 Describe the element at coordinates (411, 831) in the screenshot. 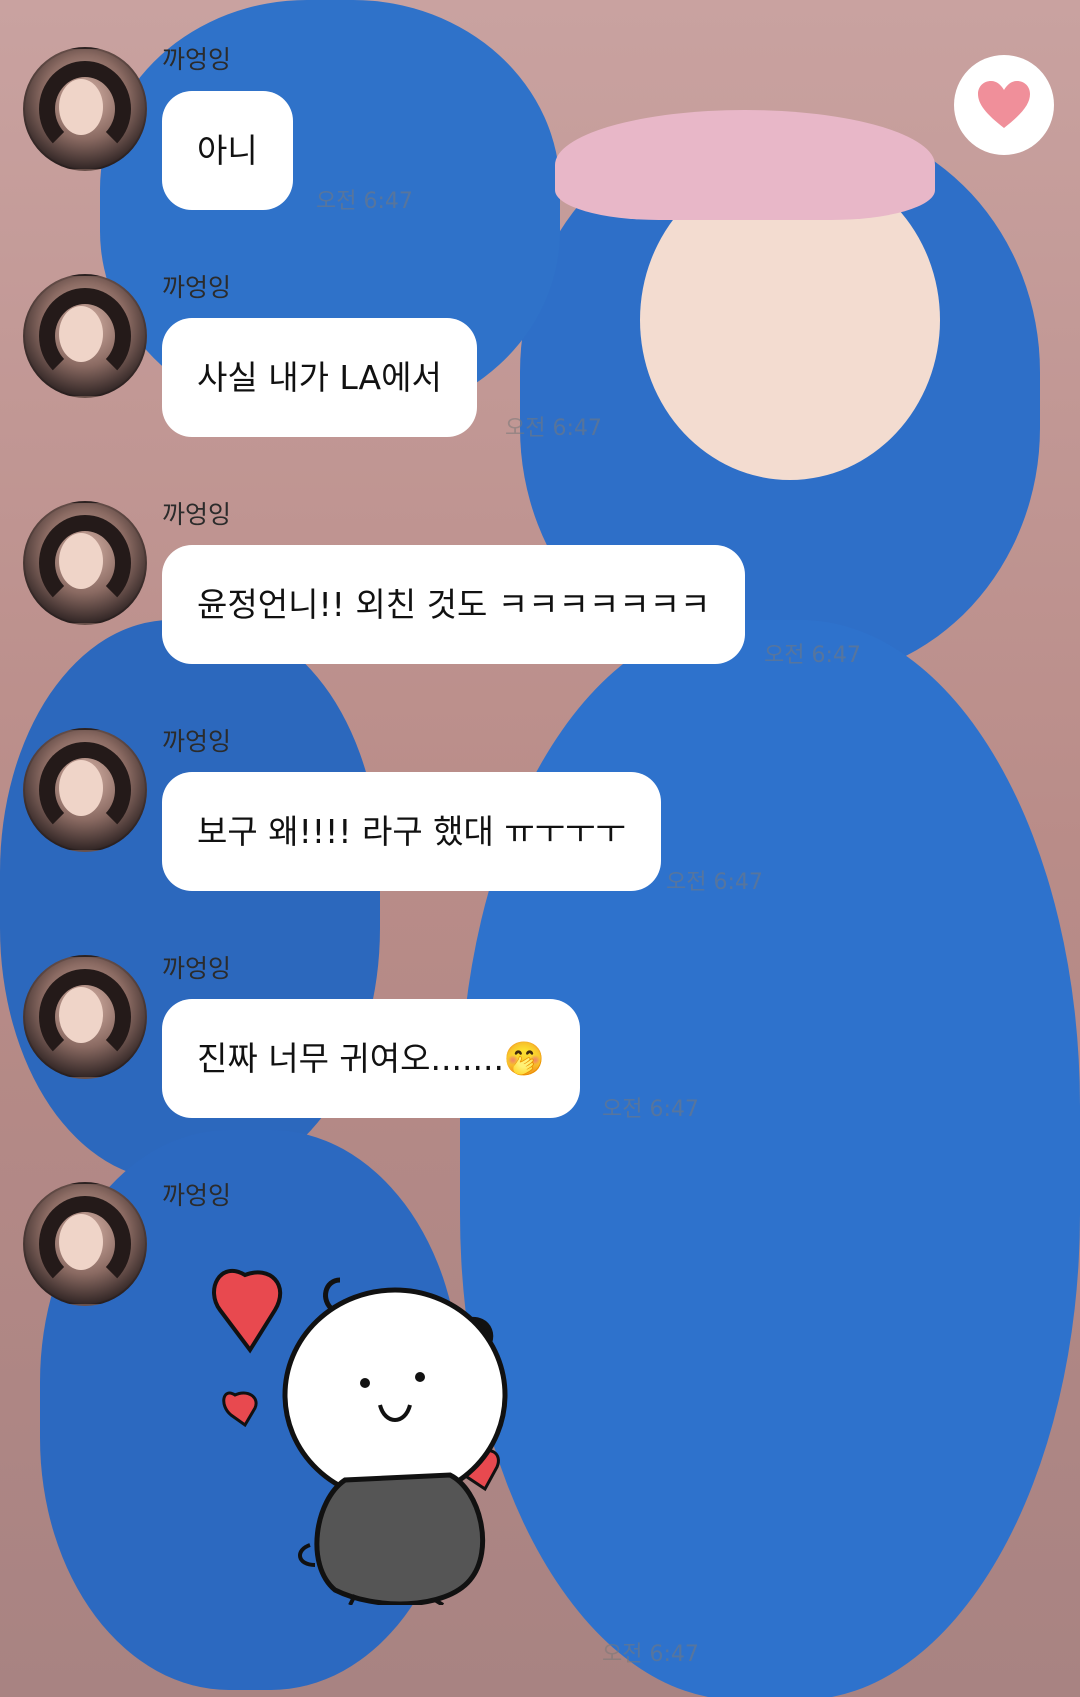

I see `message-bubble: 보구 왜!!!! 라구 했대 ㅠㅜㅜㅜ` at that location.